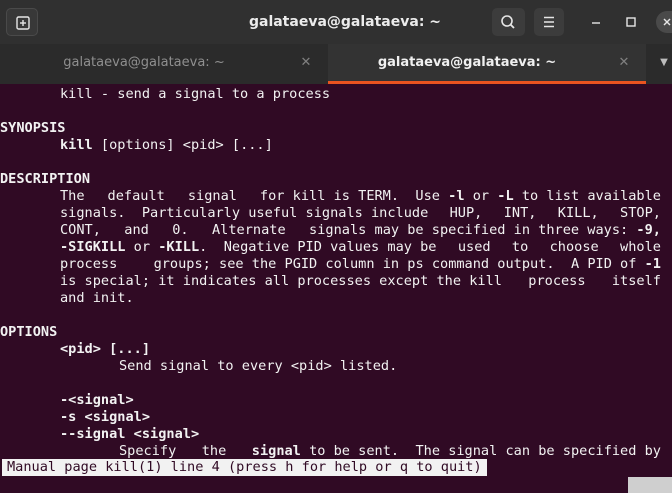 Image resolution: width=672 pixels, height=493 pixels. I want to click on new-tab-button, so click(22, 22).